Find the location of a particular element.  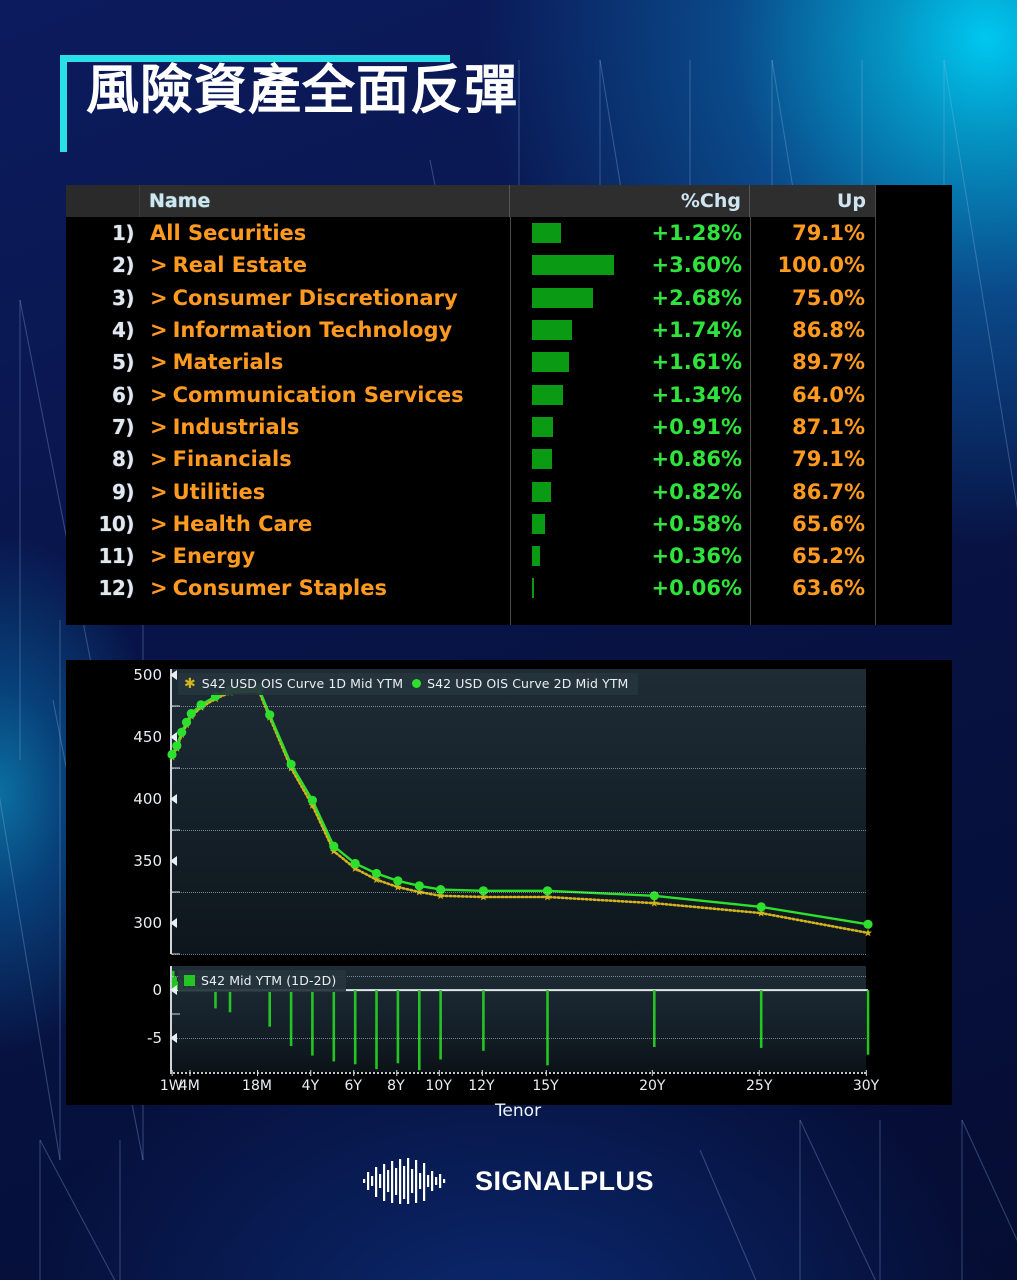

x-axis-tick-label: 6Y is located at coordinates (353, 1082).